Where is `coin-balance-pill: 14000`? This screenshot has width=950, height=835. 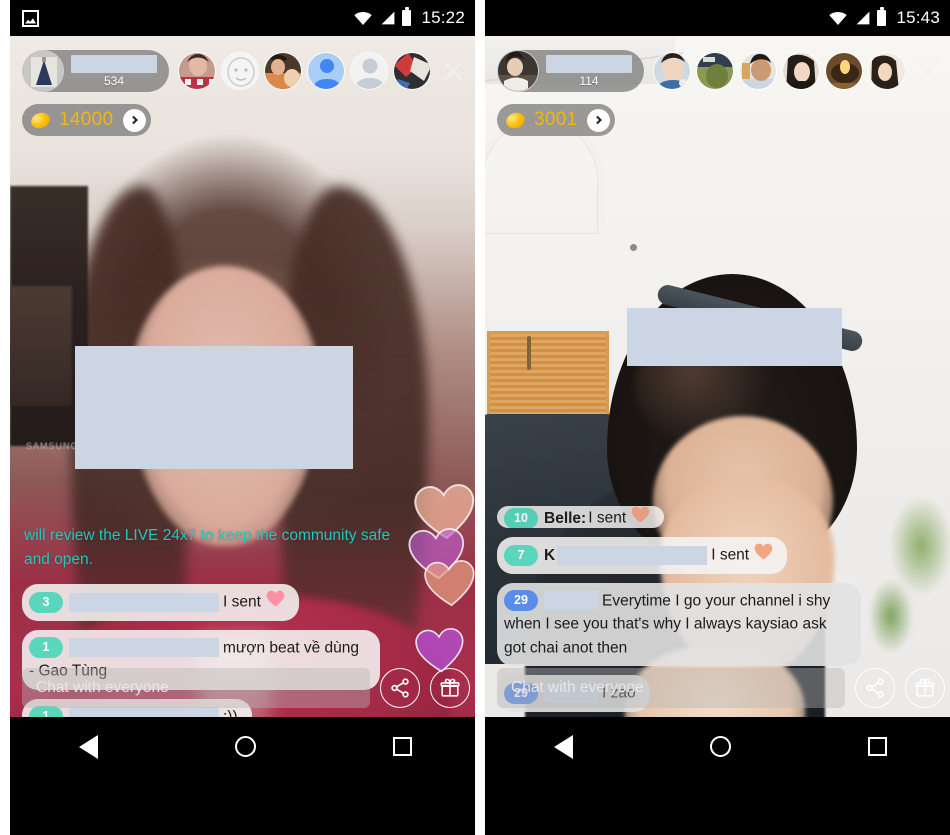 coin-balance-pill: 14000 is located at coordinates (87, 120).